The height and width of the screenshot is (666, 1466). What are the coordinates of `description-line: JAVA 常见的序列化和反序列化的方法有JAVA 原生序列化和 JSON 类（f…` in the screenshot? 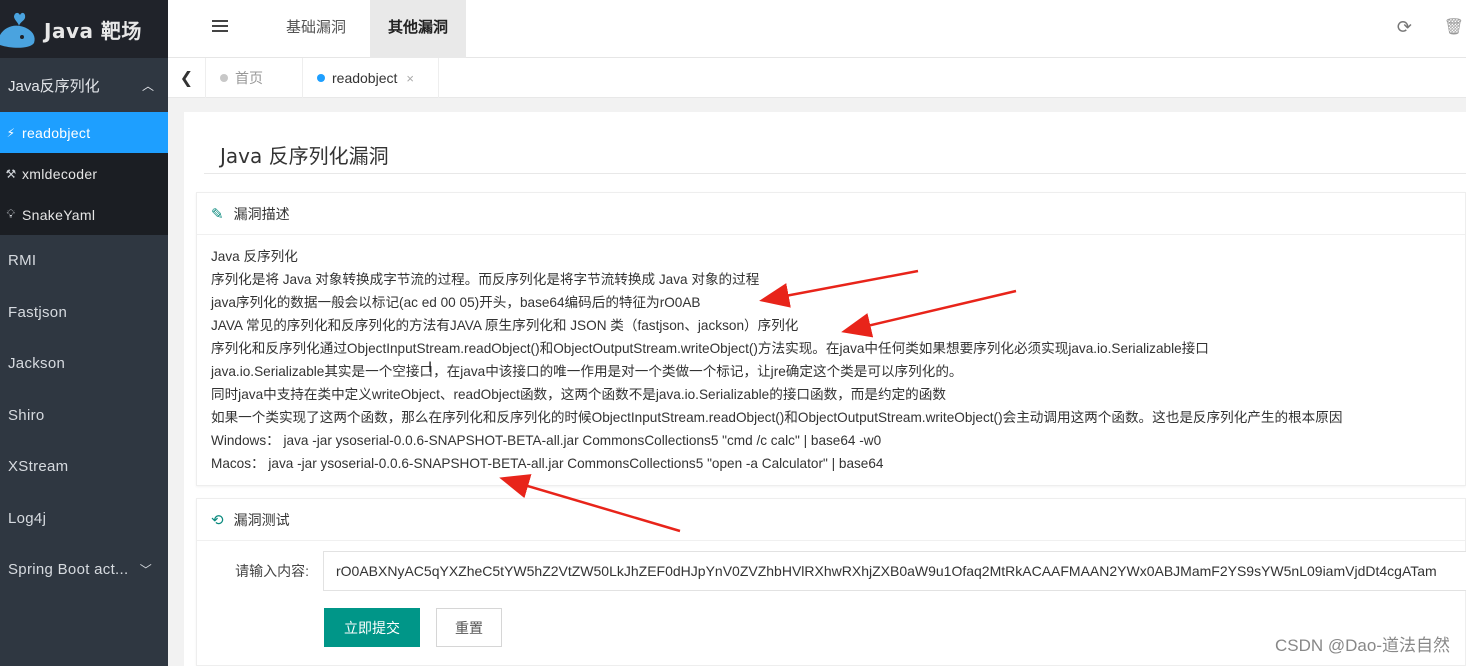 It's located at (505, 325).